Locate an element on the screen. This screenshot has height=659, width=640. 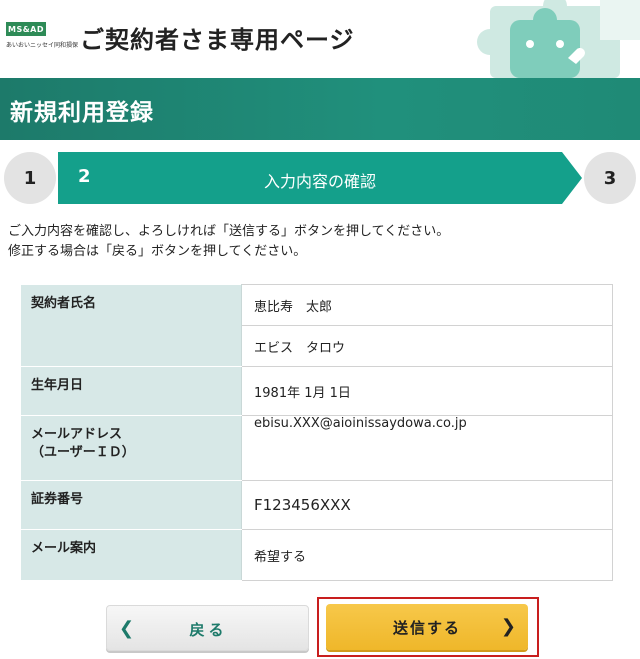
instruction-line-2: 修正する場合は「戻る」ボタンを押してください。 is located at coordinates (157, 251).